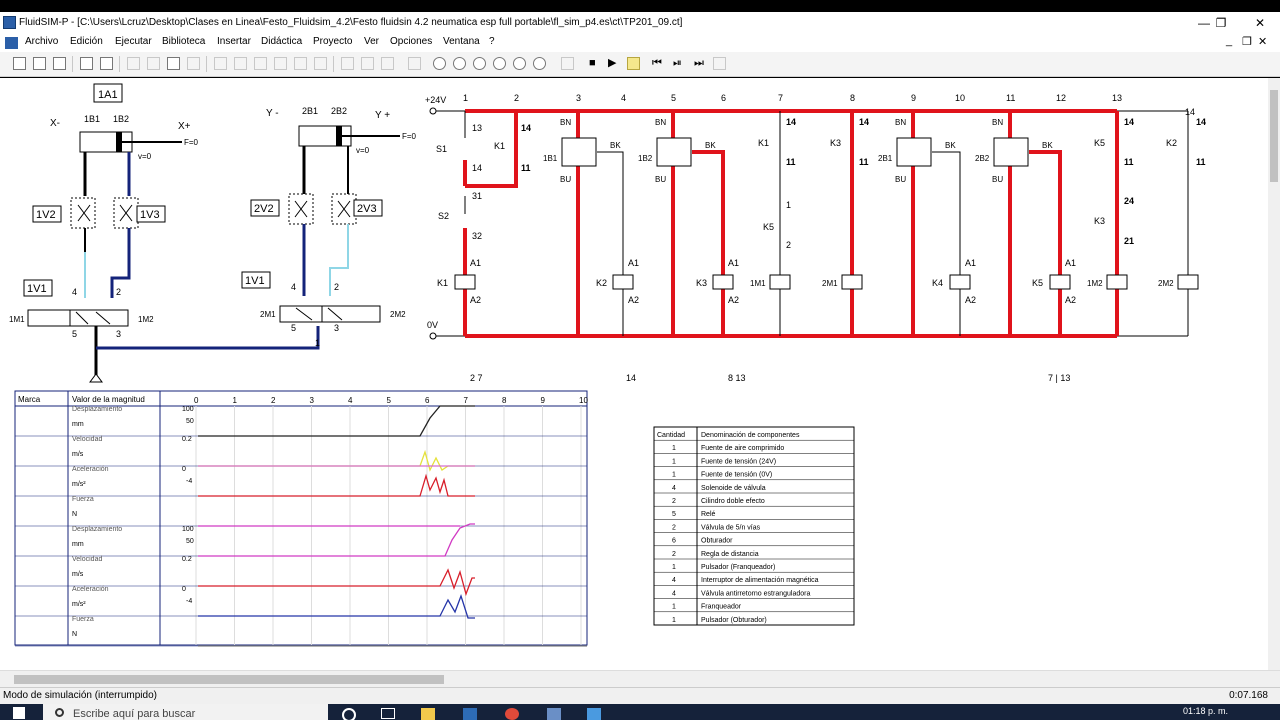  I want to click on fluidsim-window-icon, so click(594, 714).